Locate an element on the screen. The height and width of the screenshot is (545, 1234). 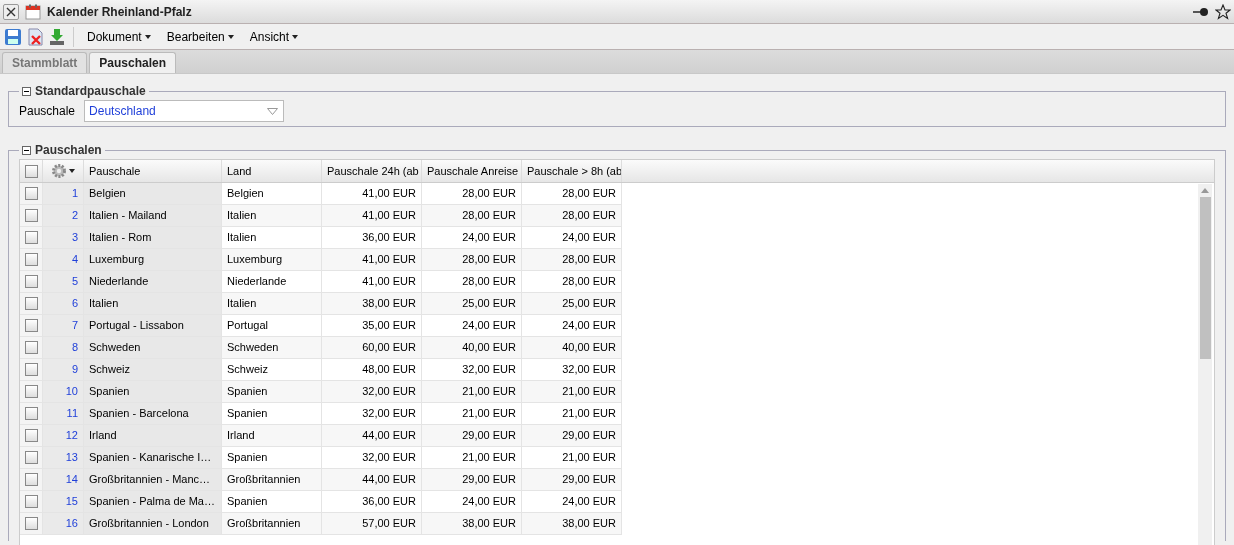
row-number: 4 is located at coordinates (63, 260).